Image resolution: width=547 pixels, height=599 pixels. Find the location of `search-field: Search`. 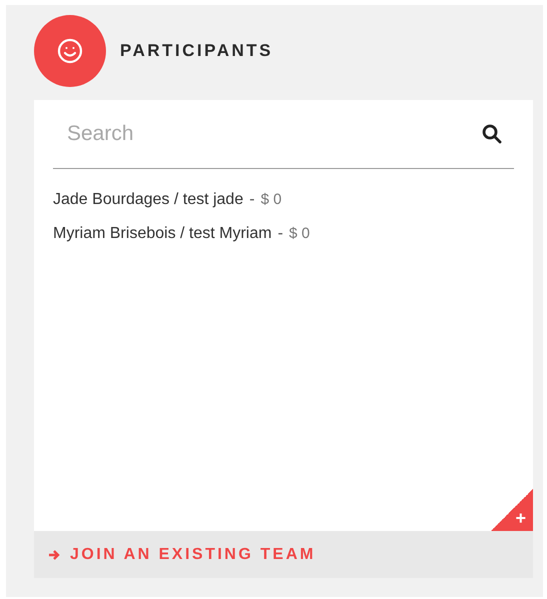

search-field: Search is located at coordinates (283, 134).